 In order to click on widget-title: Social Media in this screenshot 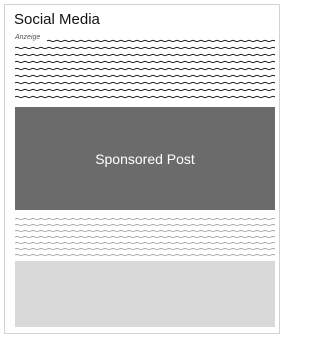, I will do `click(57, 19)`.